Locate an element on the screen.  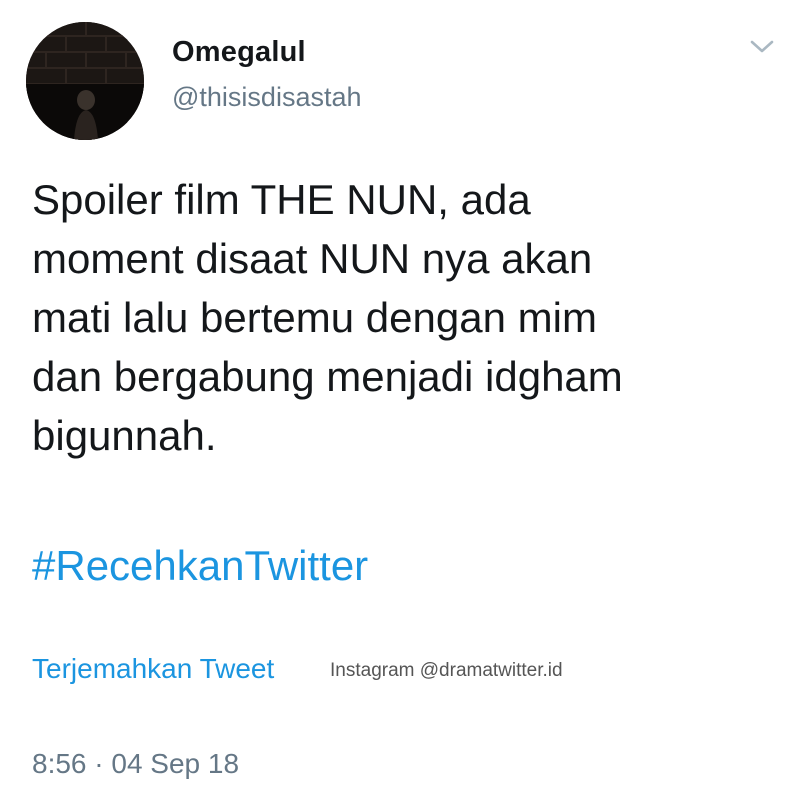
user-handle: @thisisdisastah is located at coordinates (267, 97).